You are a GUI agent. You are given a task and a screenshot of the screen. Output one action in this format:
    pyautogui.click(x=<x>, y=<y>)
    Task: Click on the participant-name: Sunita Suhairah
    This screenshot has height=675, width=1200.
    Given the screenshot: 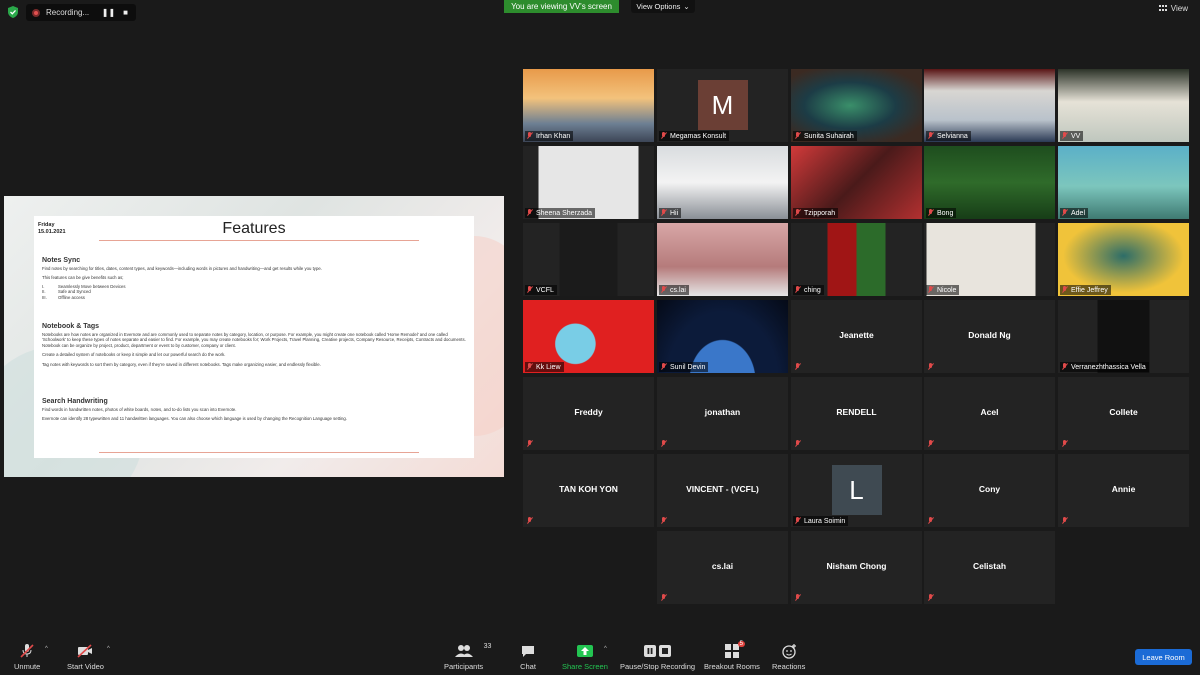 What is the action you would take?
    pyautogui.click(x=829, y=136)
    